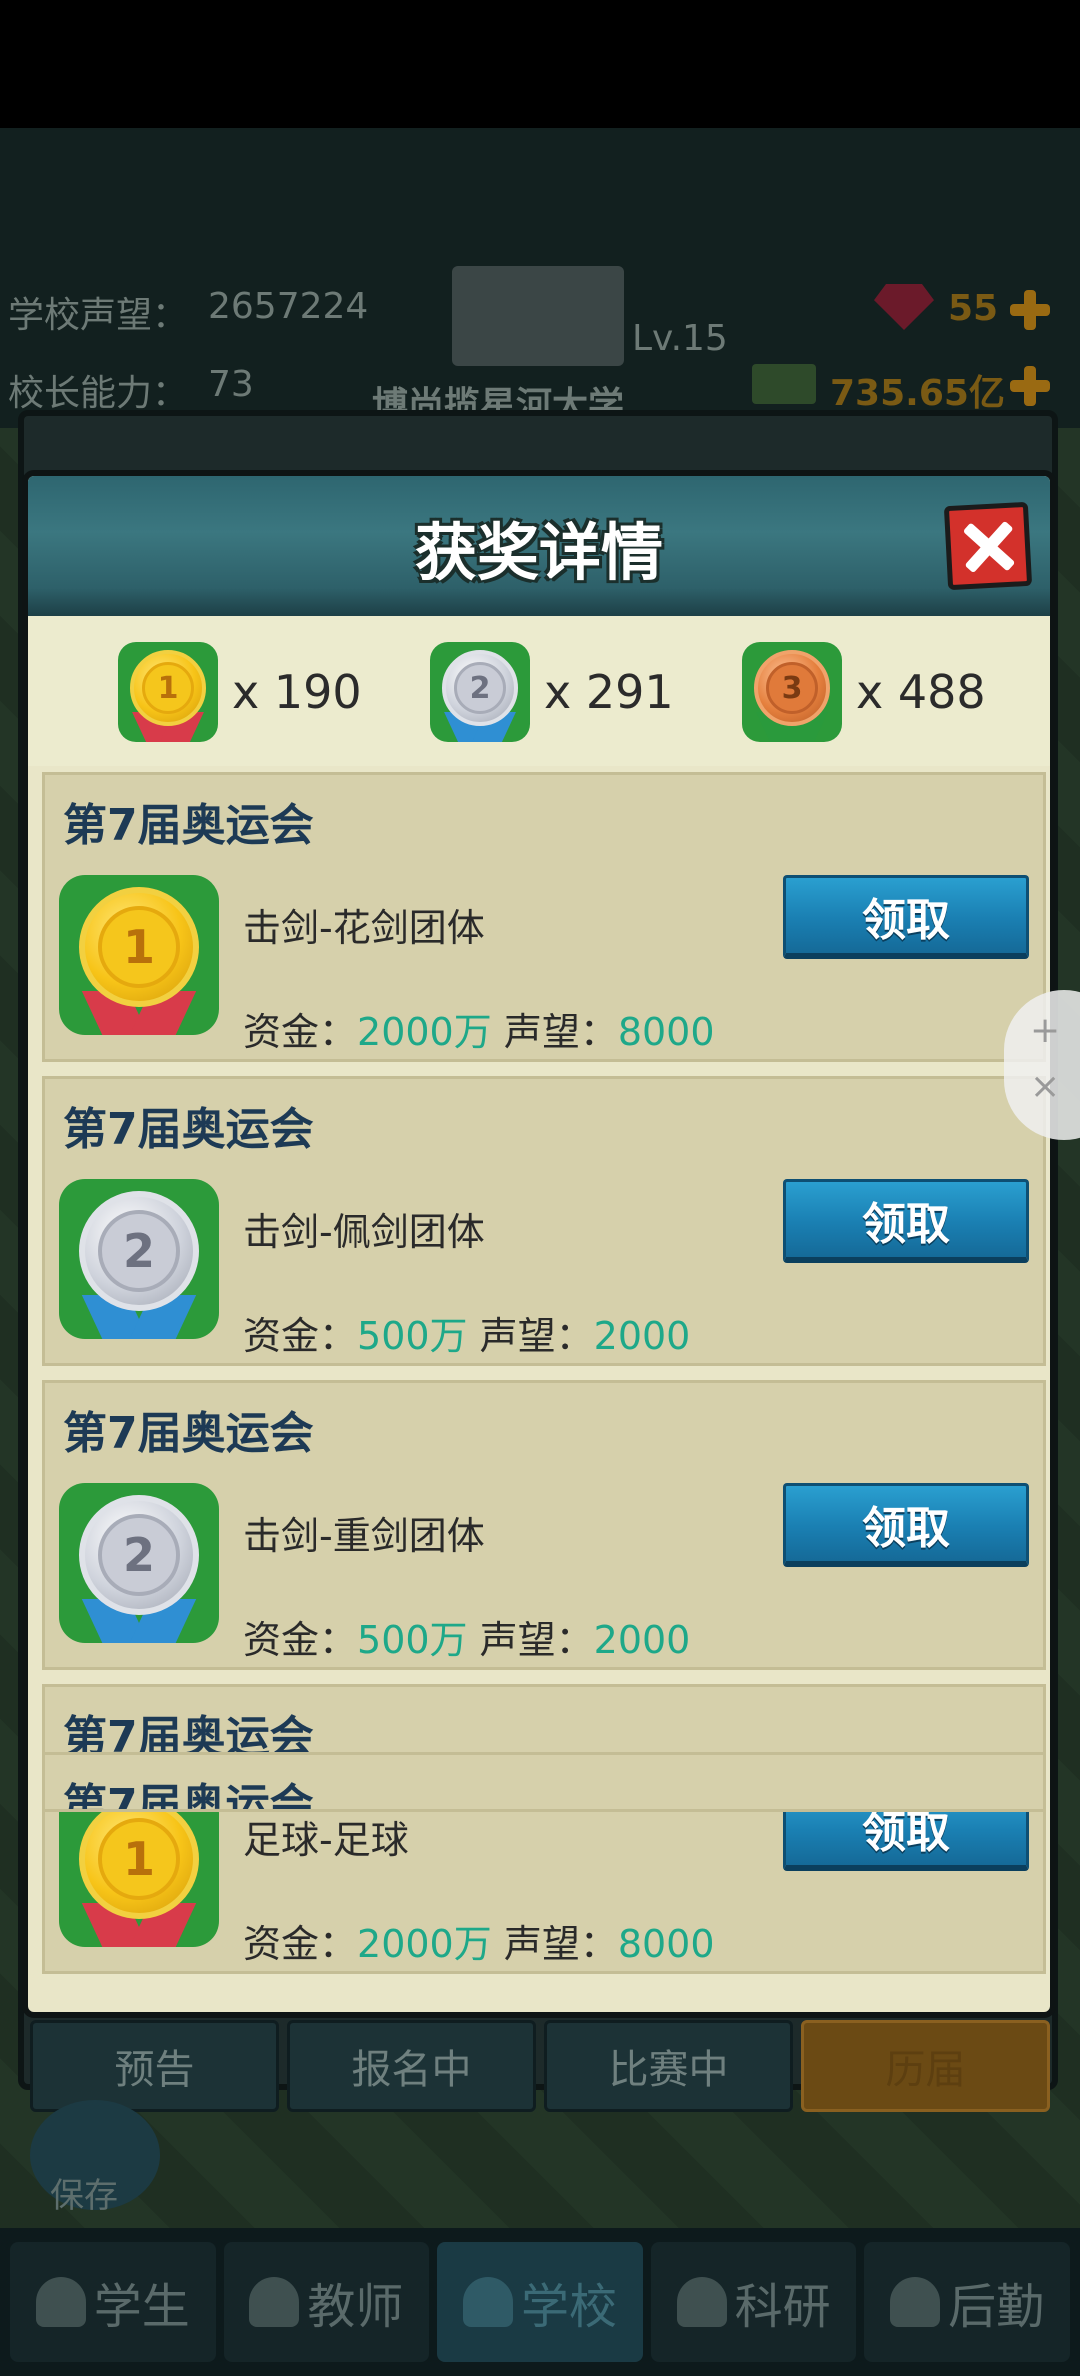 The height and width of the screenshot is (2376, 1080). I want to click on medal-summary: 1 x 190 2 x 291 3 x 488, so click(539, 691).